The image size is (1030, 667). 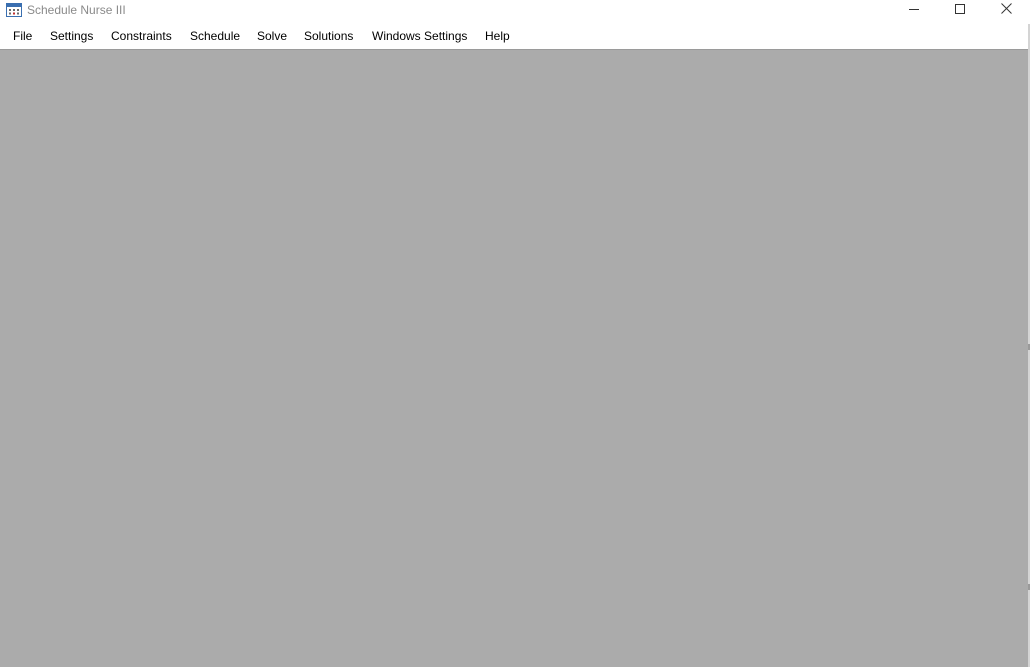 I want to click on calendar-icon, so click(x=14, y=10).